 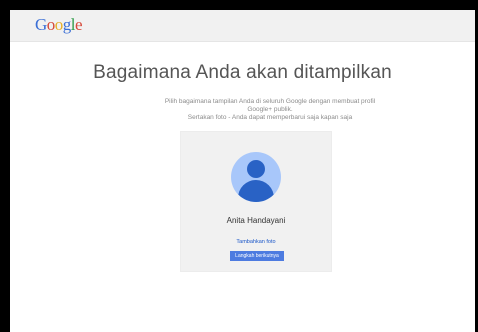 I want to click on avatar-icon, so click(x=256, y=177).